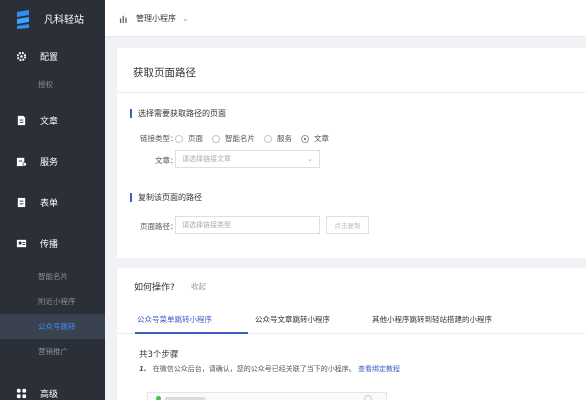 This screenshot has width=586, height=400. I want to click on tab-menu-jump: 公众号菜单跳转小程序, so click(174, 319).